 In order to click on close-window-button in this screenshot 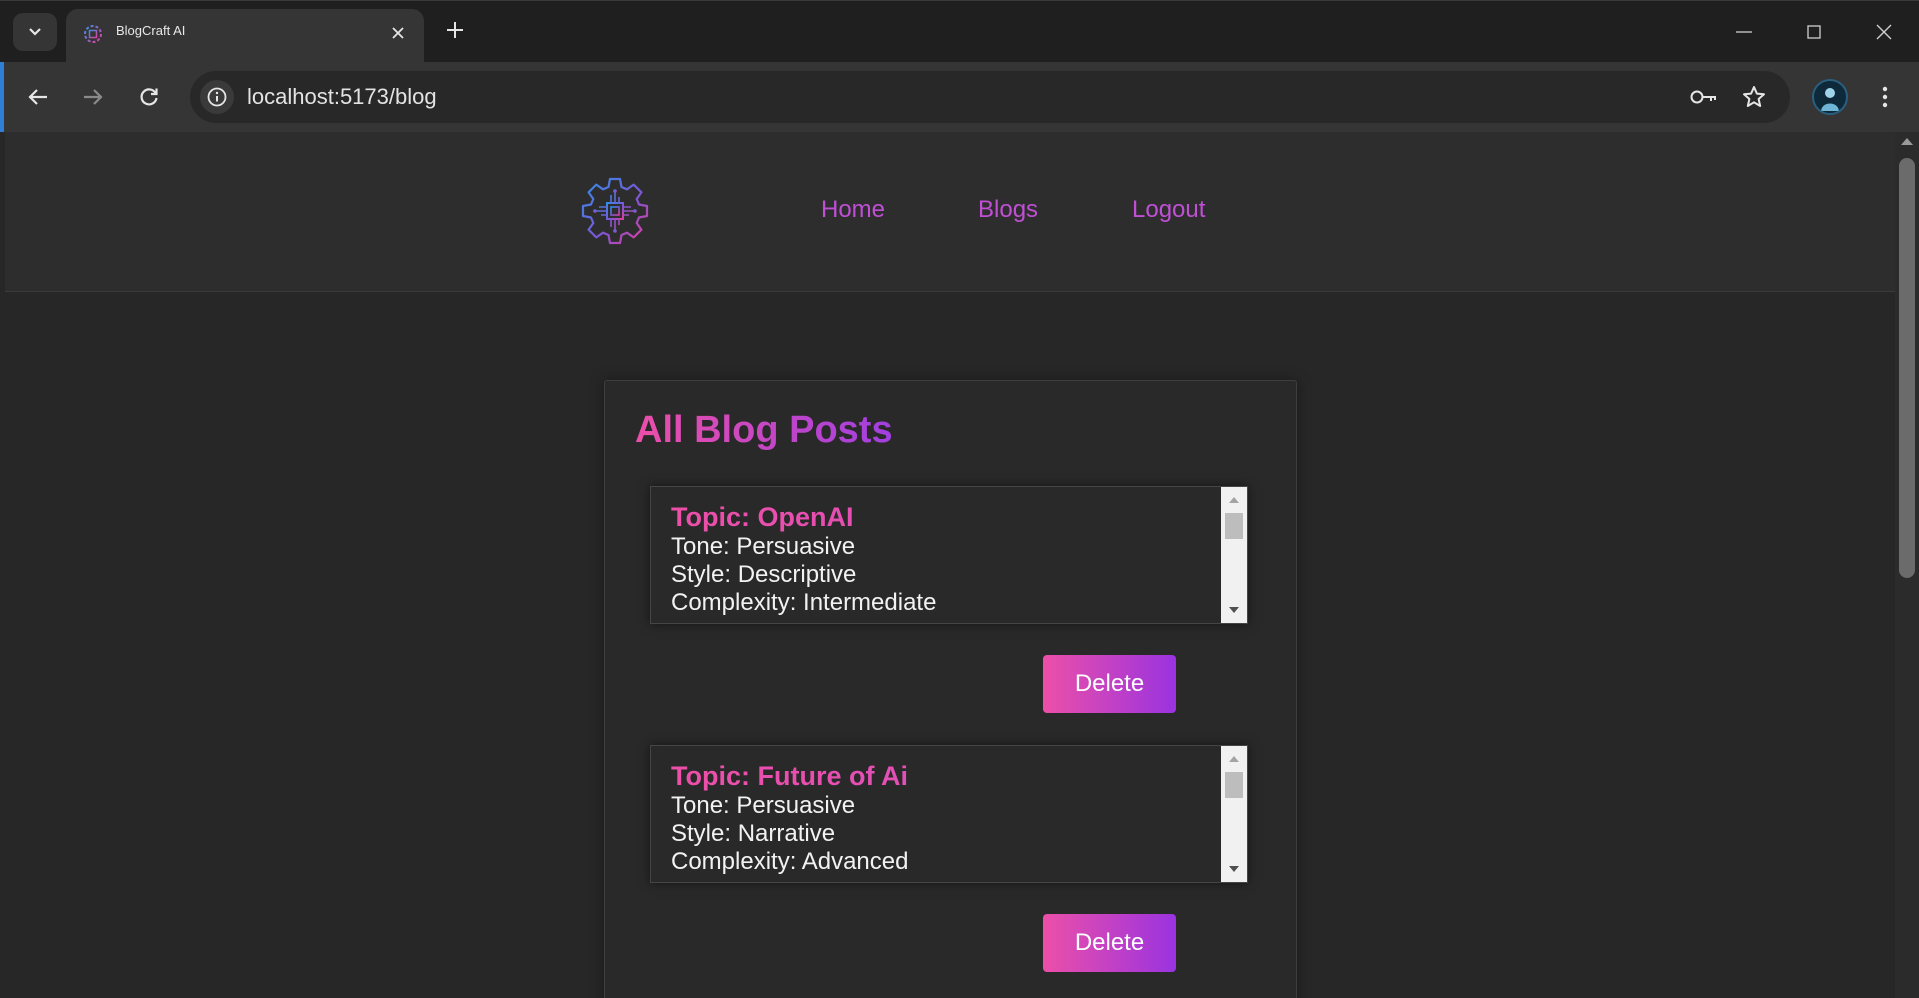, I will do `click(1884, 32)`.